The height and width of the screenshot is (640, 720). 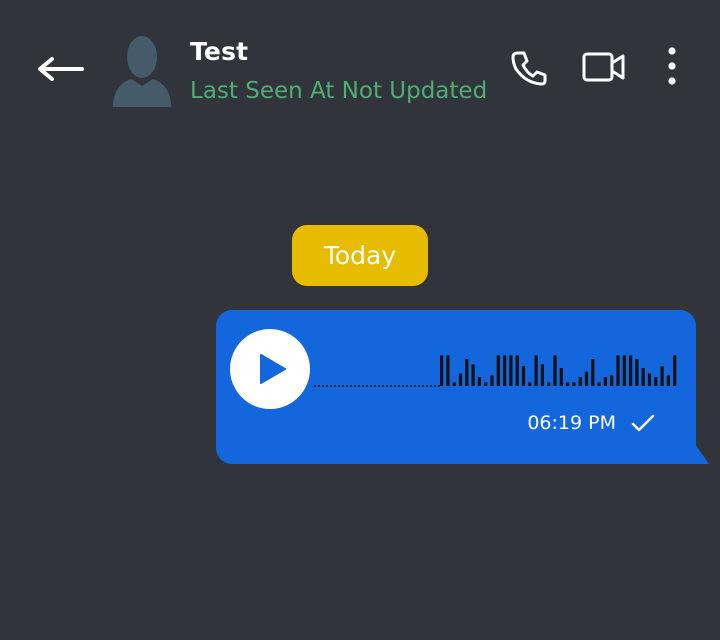 I want to click on more-options-button, so click(x=672, y=67).